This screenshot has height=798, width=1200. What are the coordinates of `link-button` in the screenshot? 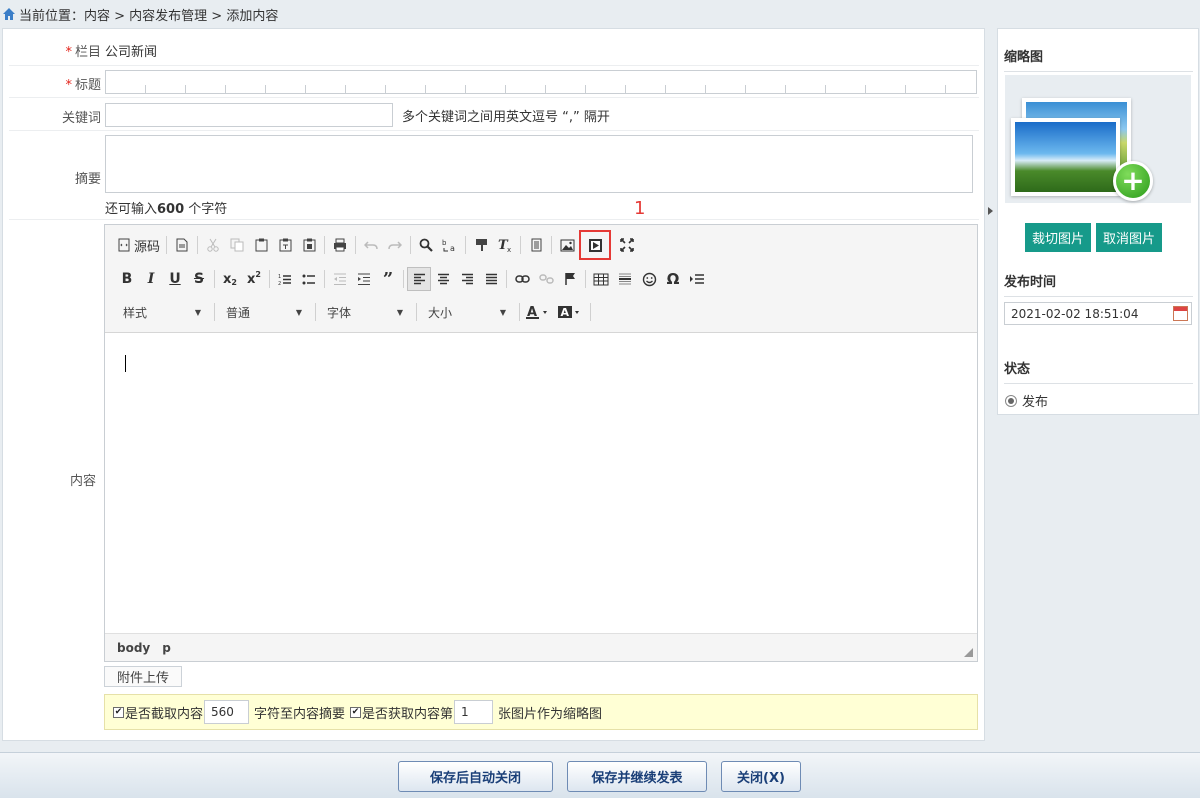 It's located at (522, 279).